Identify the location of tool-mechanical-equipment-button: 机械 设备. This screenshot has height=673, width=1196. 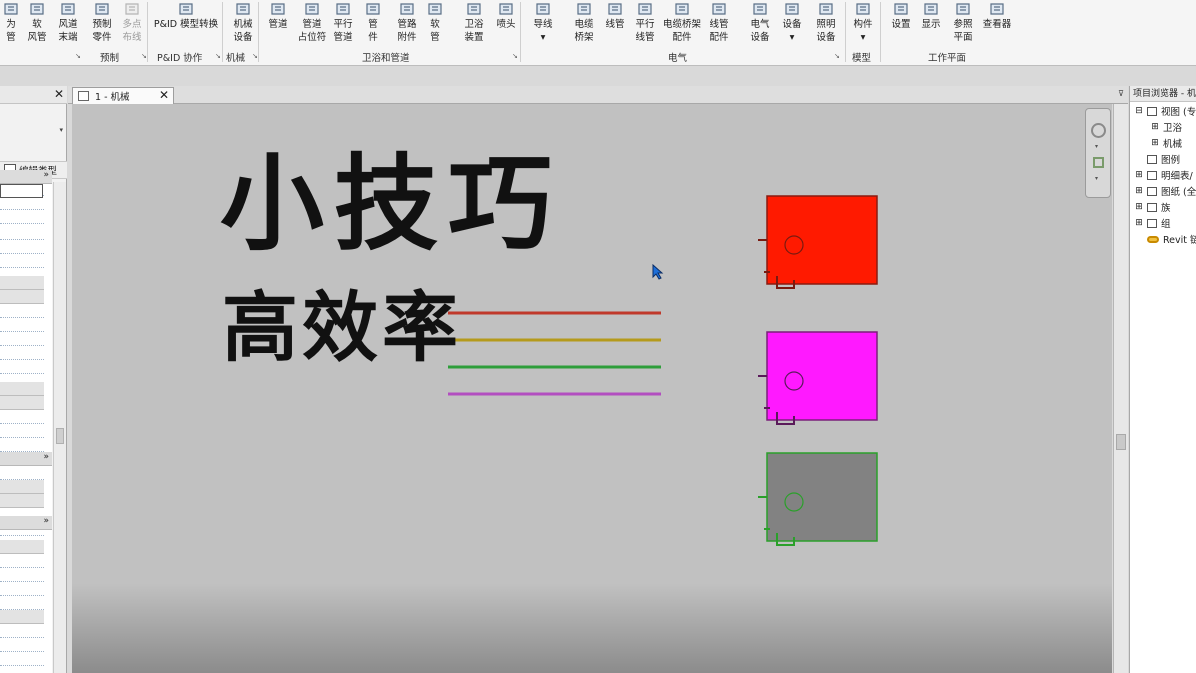
(243, 25).